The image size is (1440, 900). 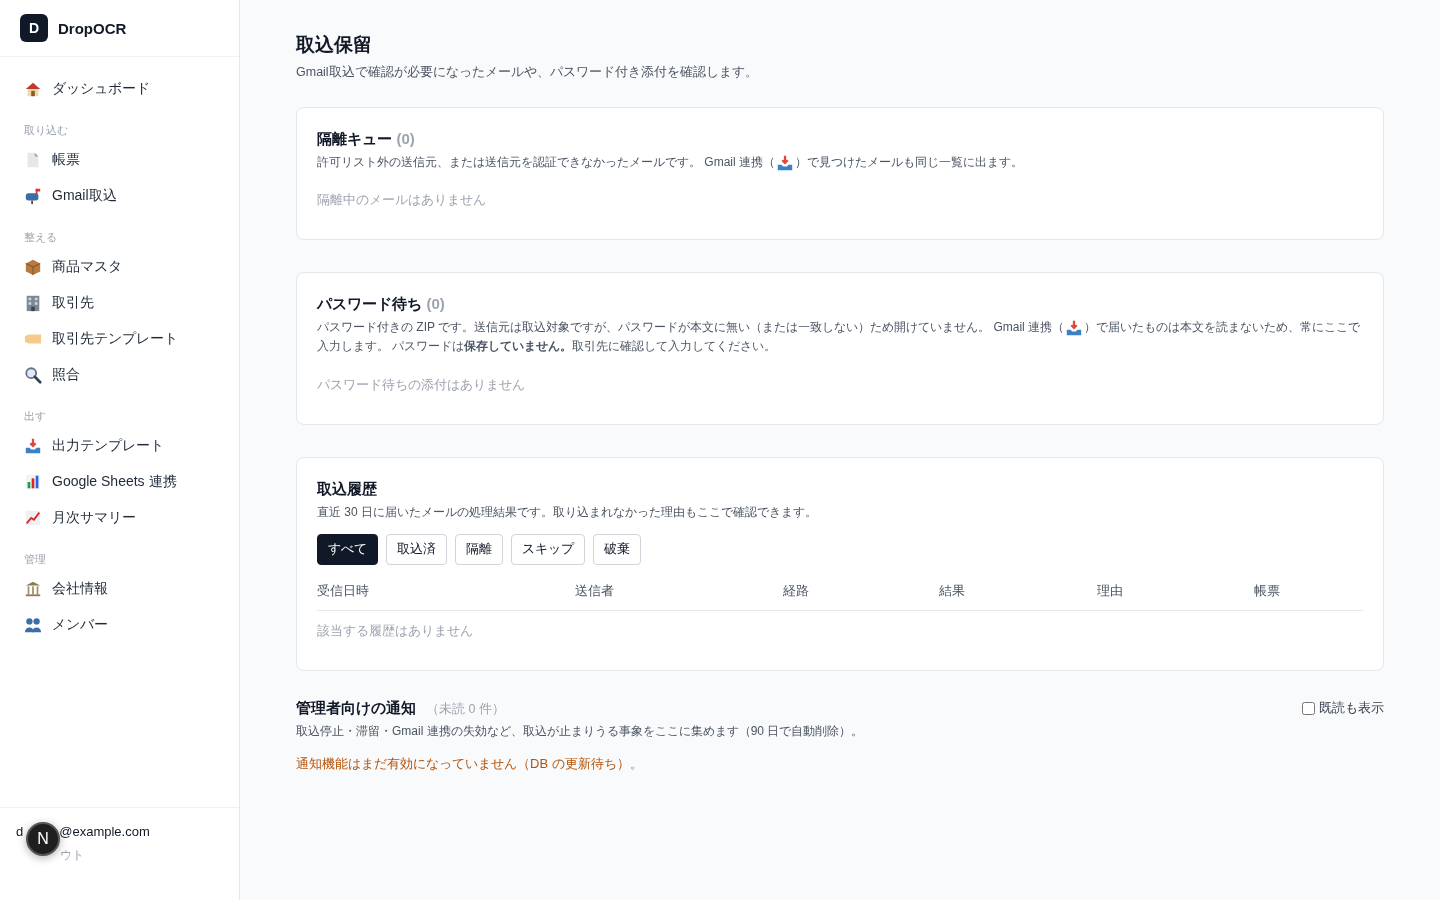 What do you see at coordinates (33, 196) in the screenshot?
I see `mailbox-icon` at bounding box center [33, 196].